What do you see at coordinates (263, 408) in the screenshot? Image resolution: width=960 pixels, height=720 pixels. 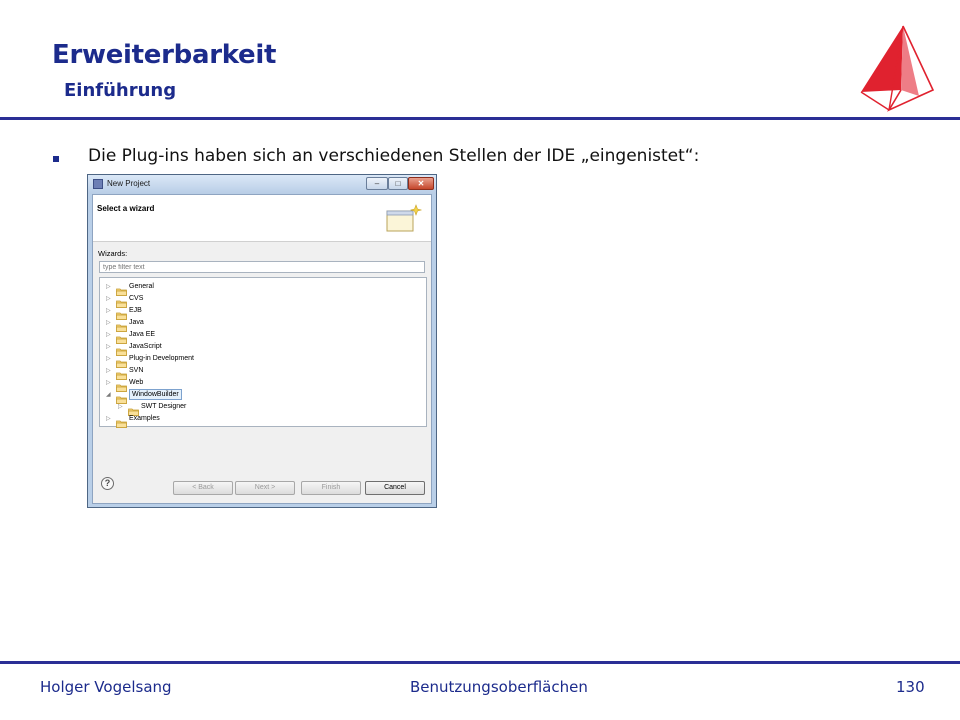 I see `tree-item: ▷ SWT Designer` at bounding box center [263, 408].